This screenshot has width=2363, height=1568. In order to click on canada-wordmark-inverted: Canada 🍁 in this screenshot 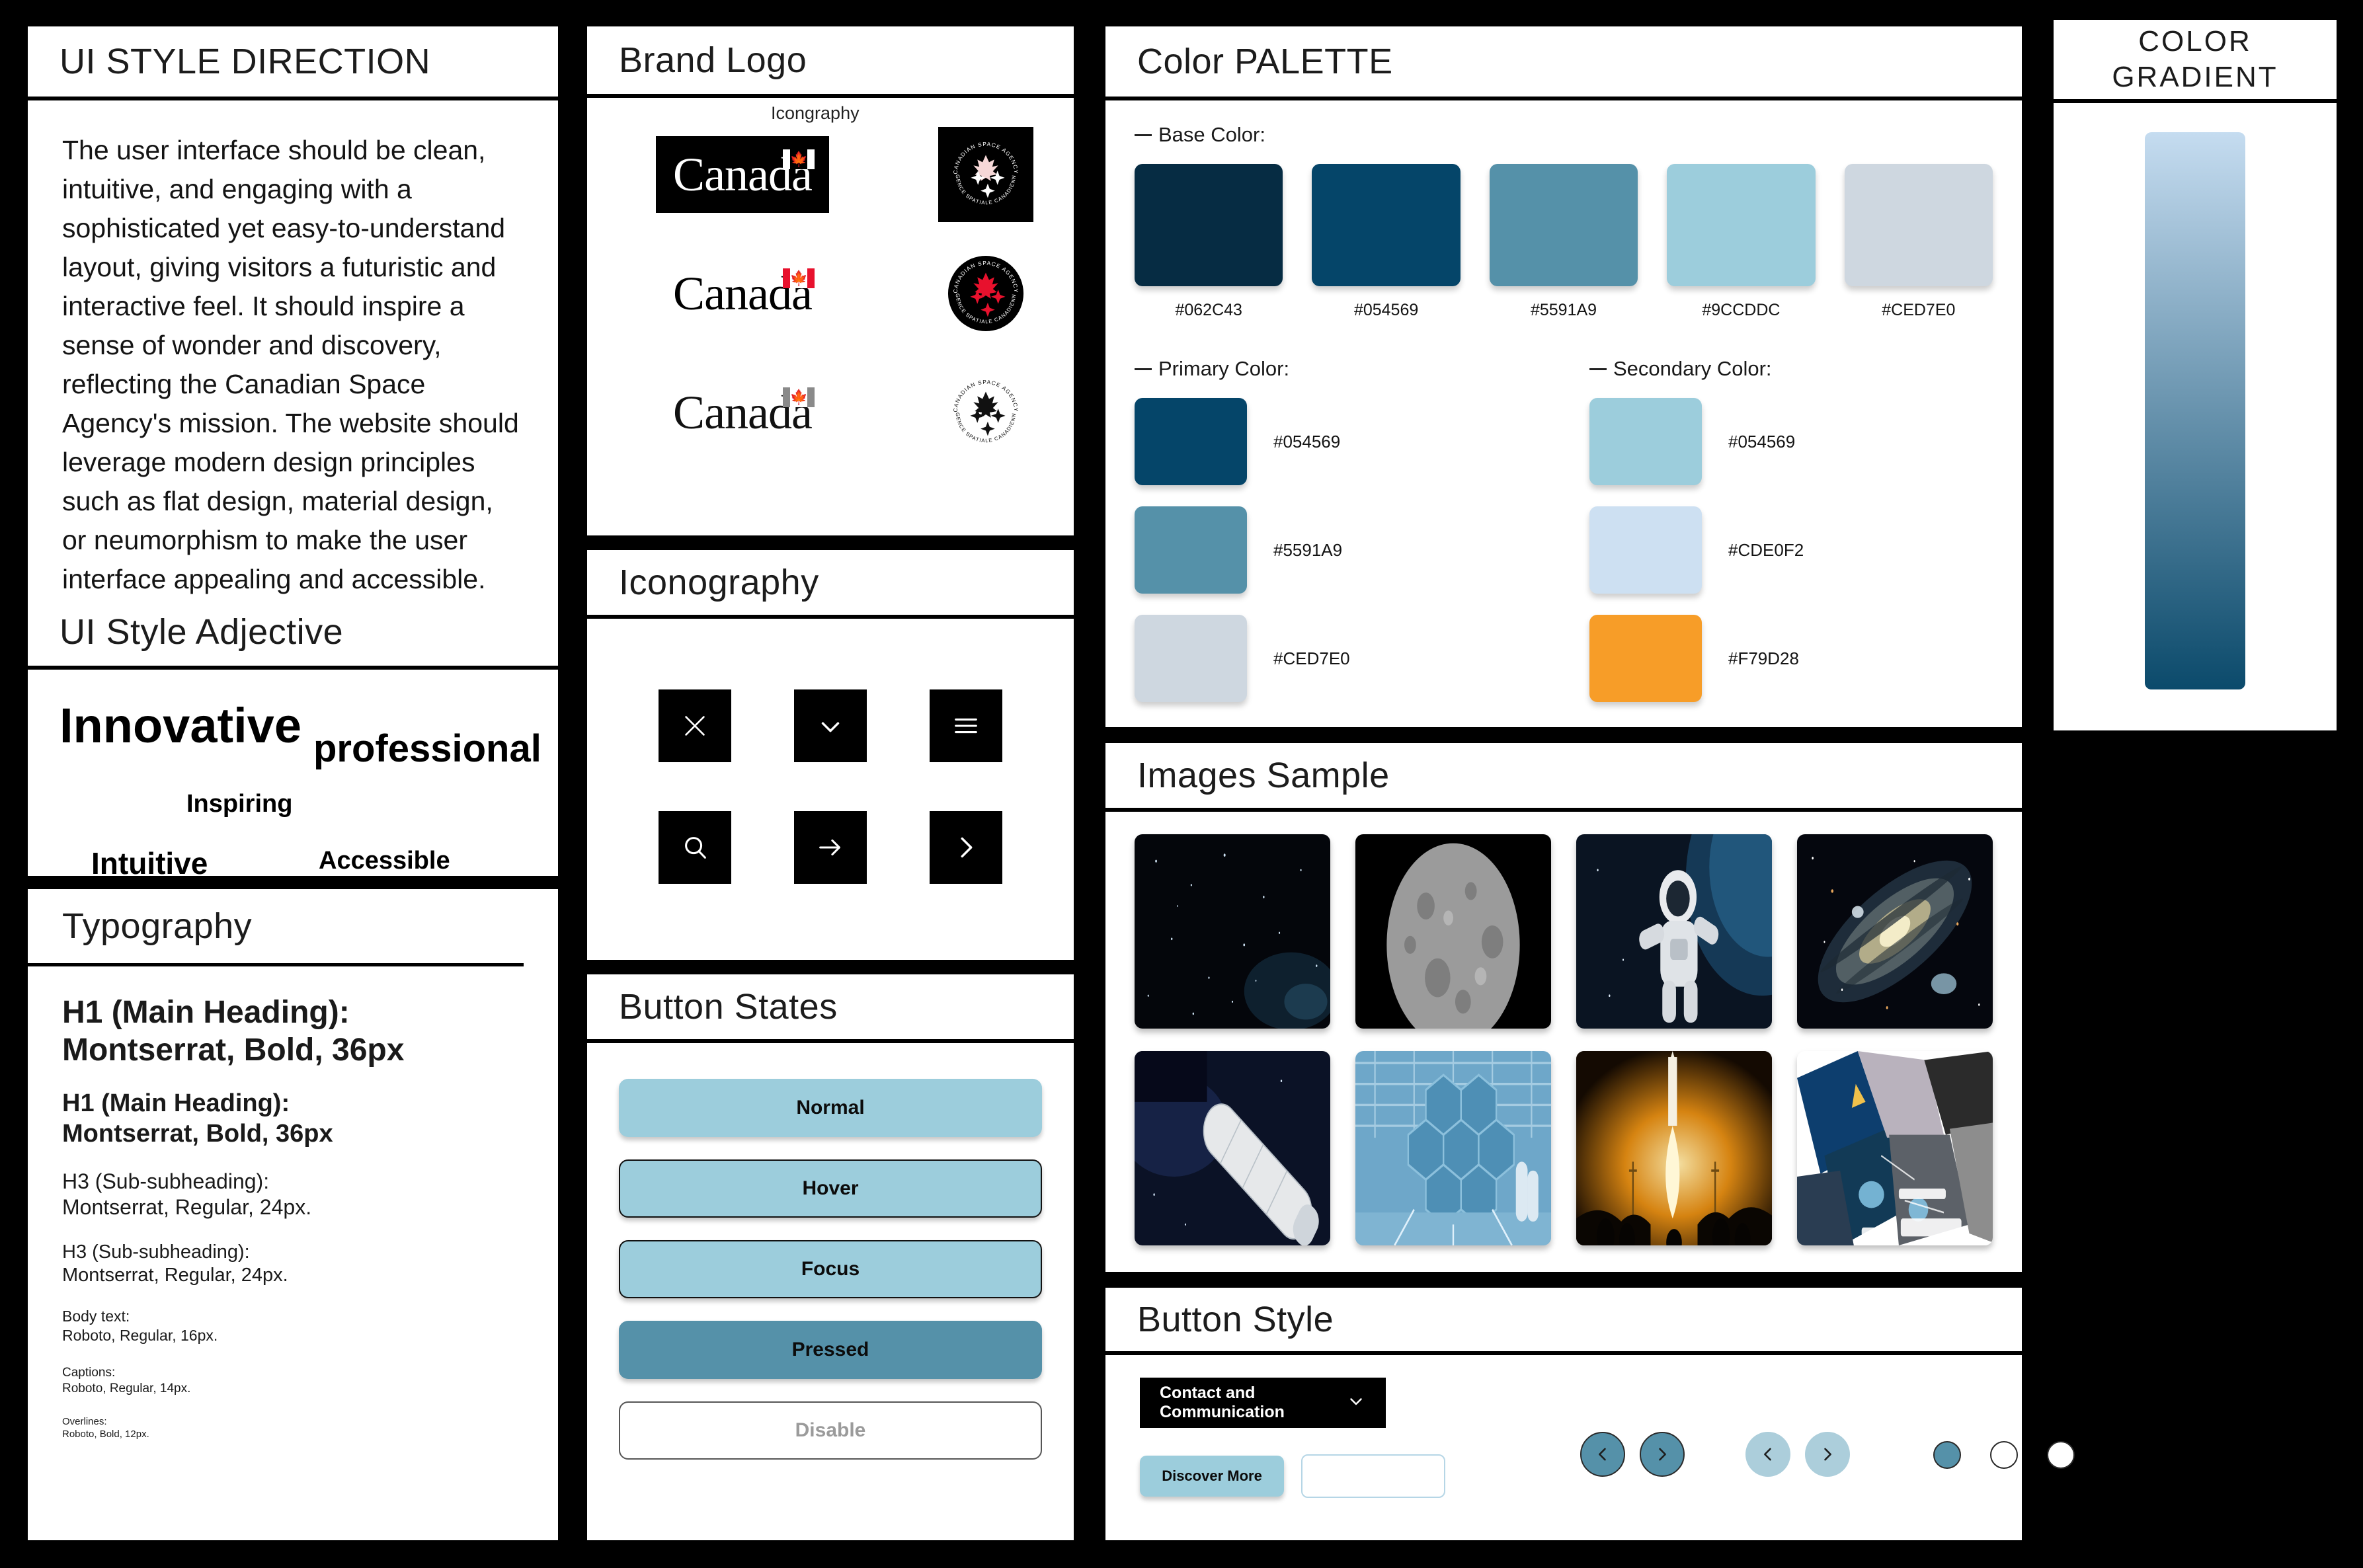, I will do `click(742, 174)`.